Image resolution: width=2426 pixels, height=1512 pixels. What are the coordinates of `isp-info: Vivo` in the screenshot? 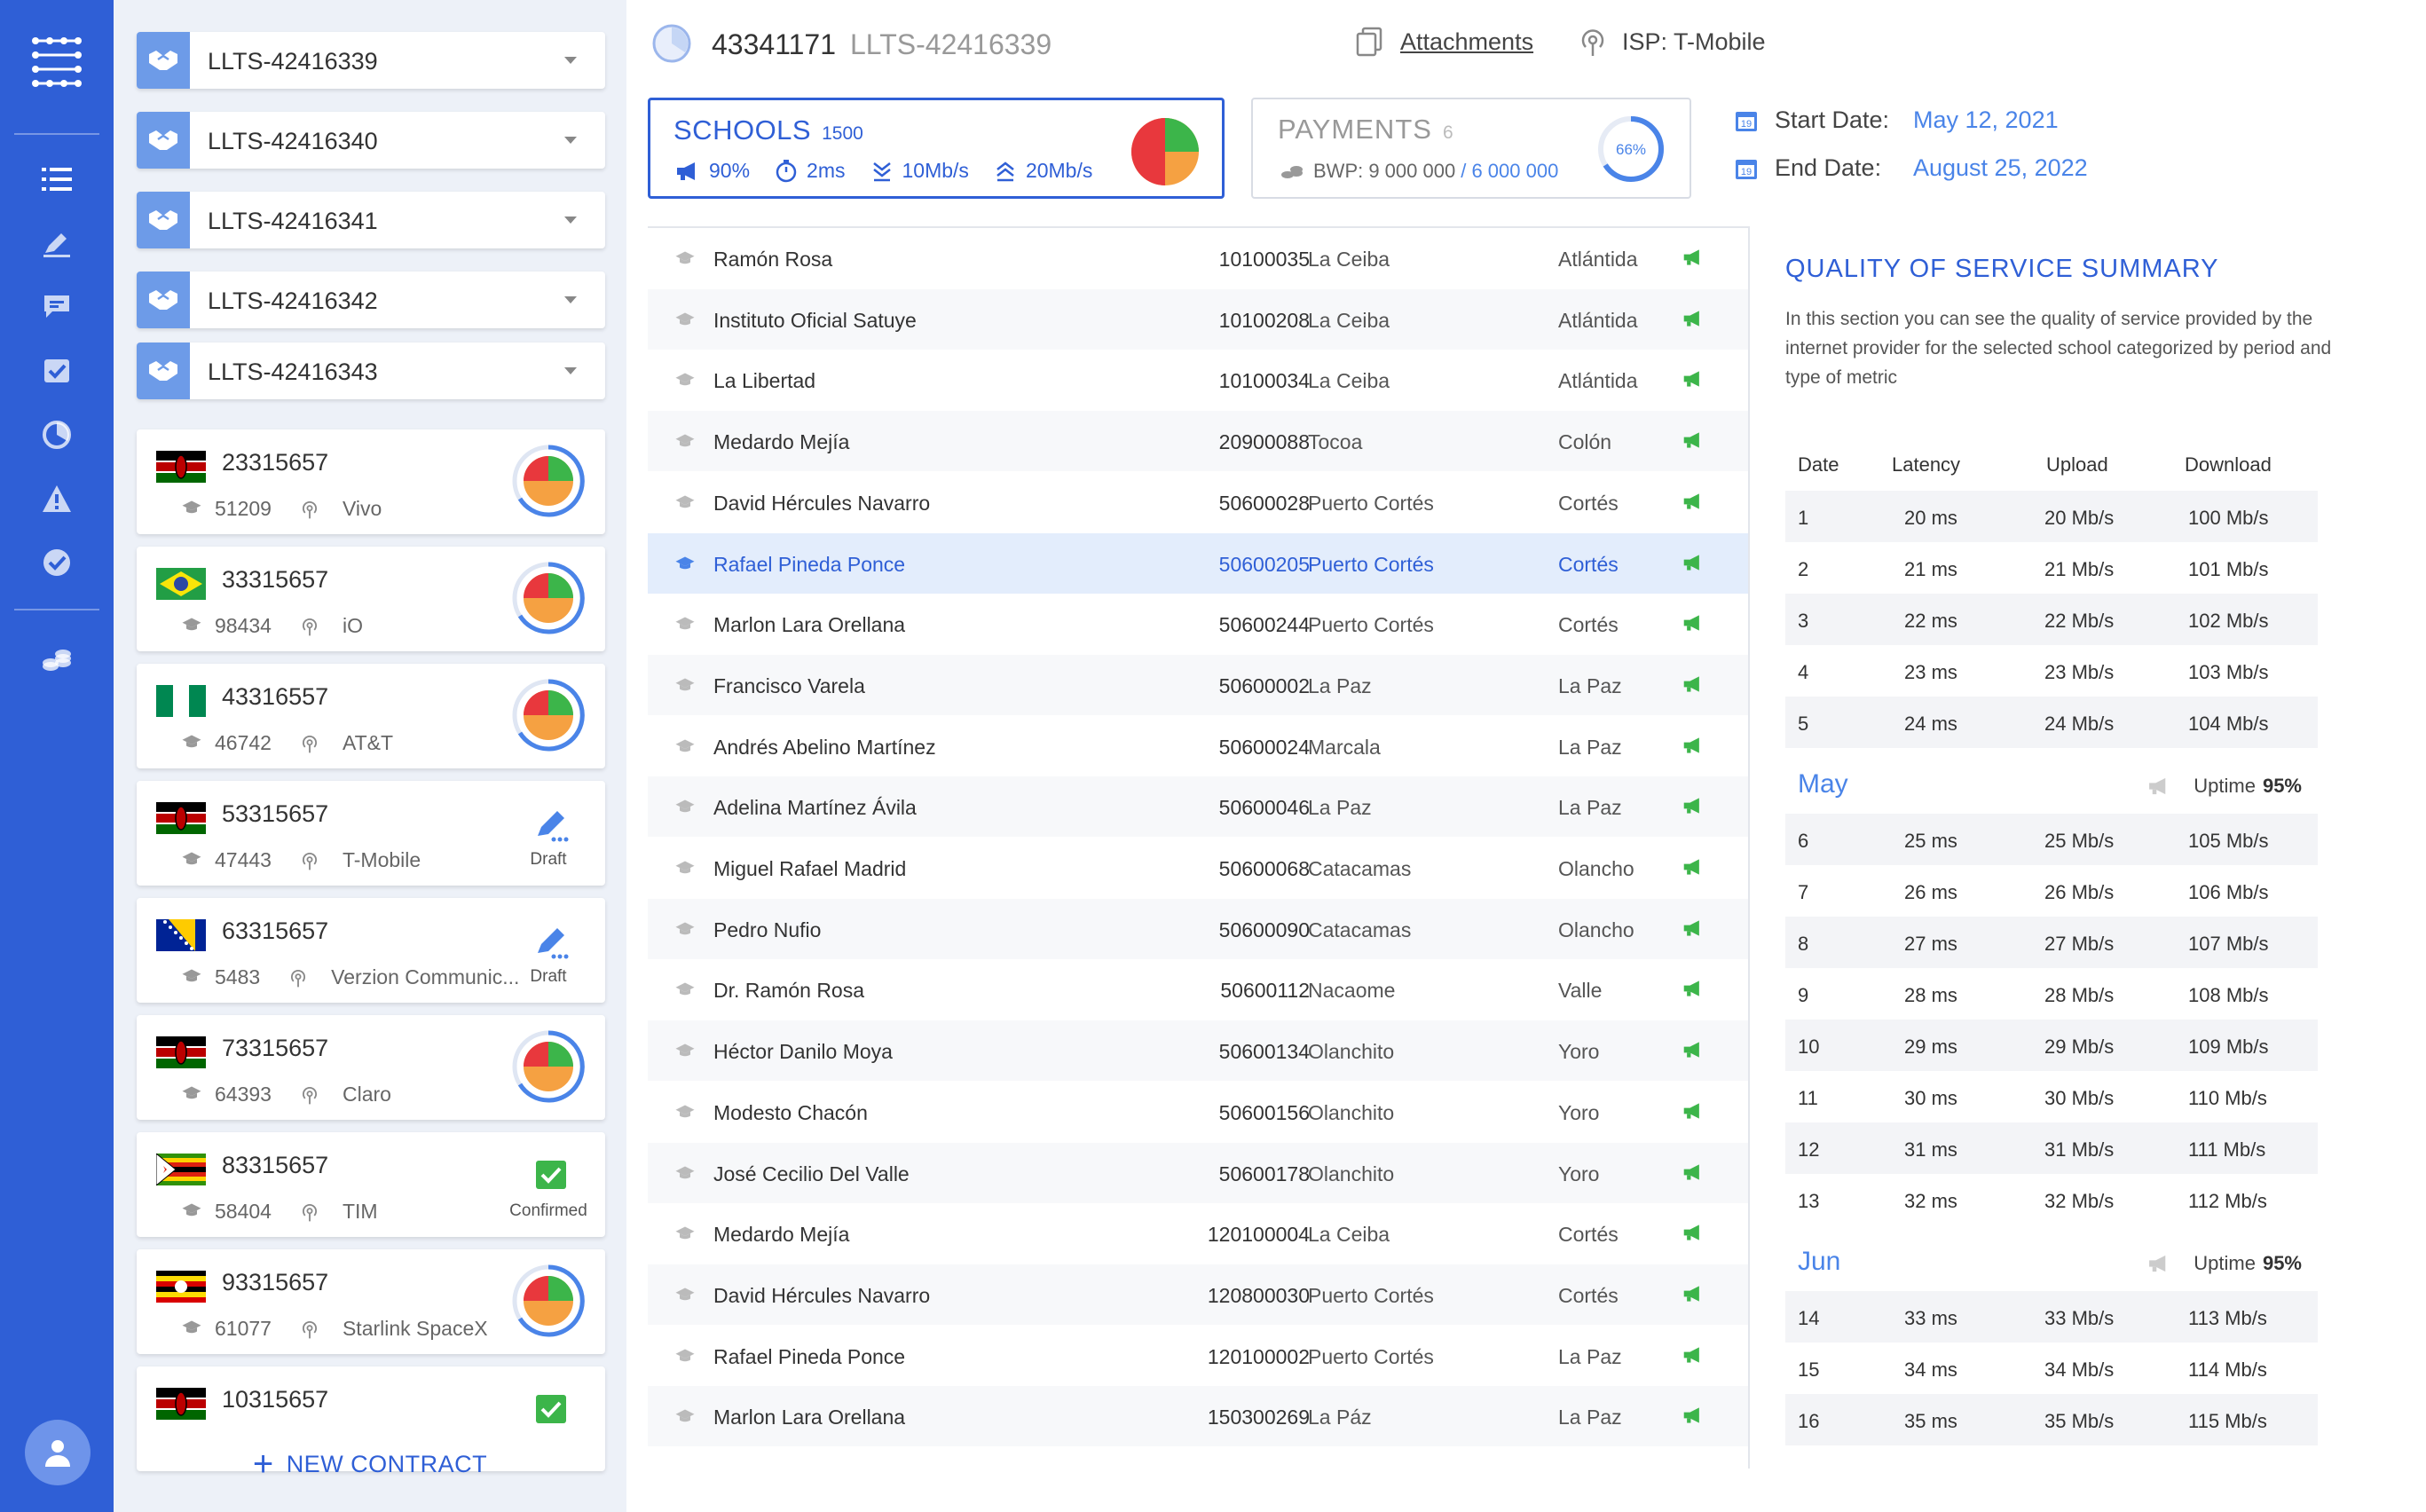 It's located at (341, 509).